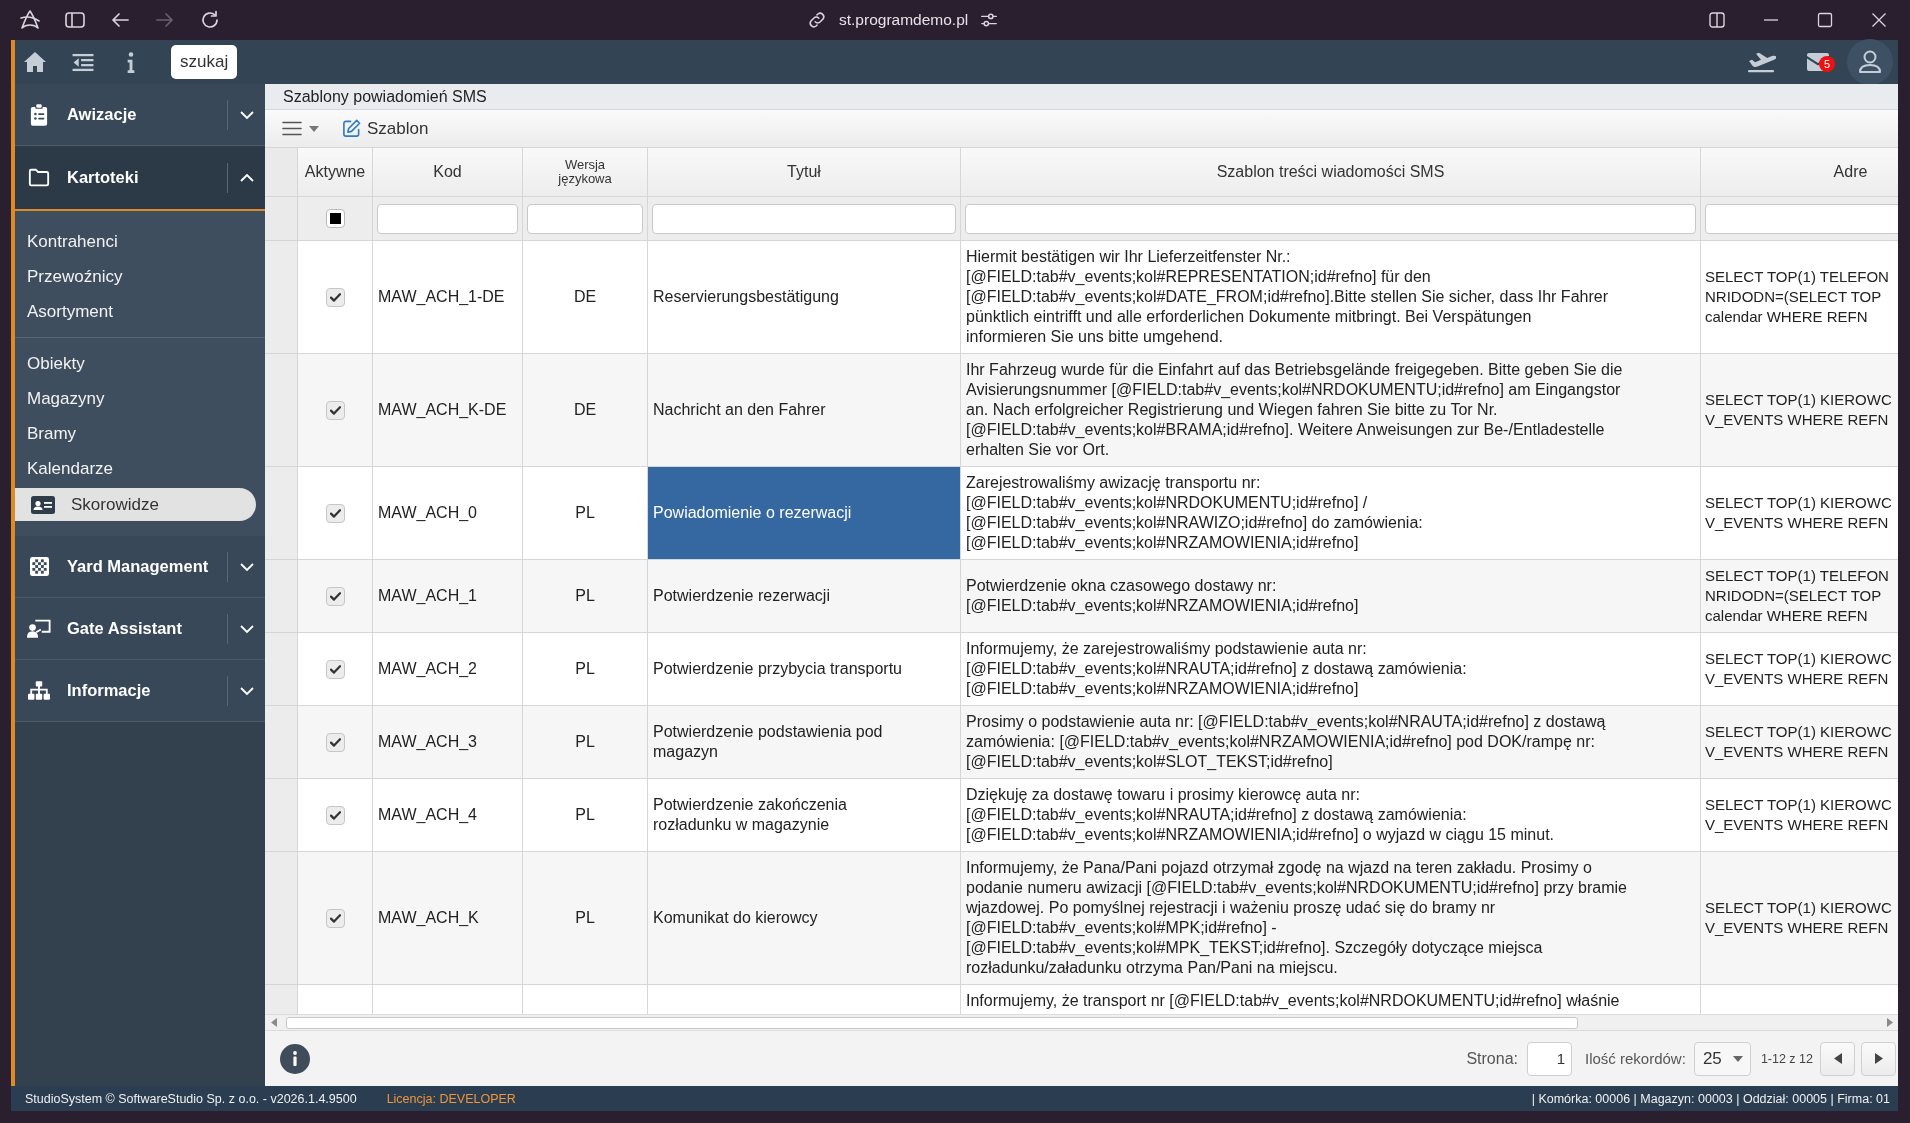  I want to click on sidebar-section: Kartoteki, so click(140, 178).